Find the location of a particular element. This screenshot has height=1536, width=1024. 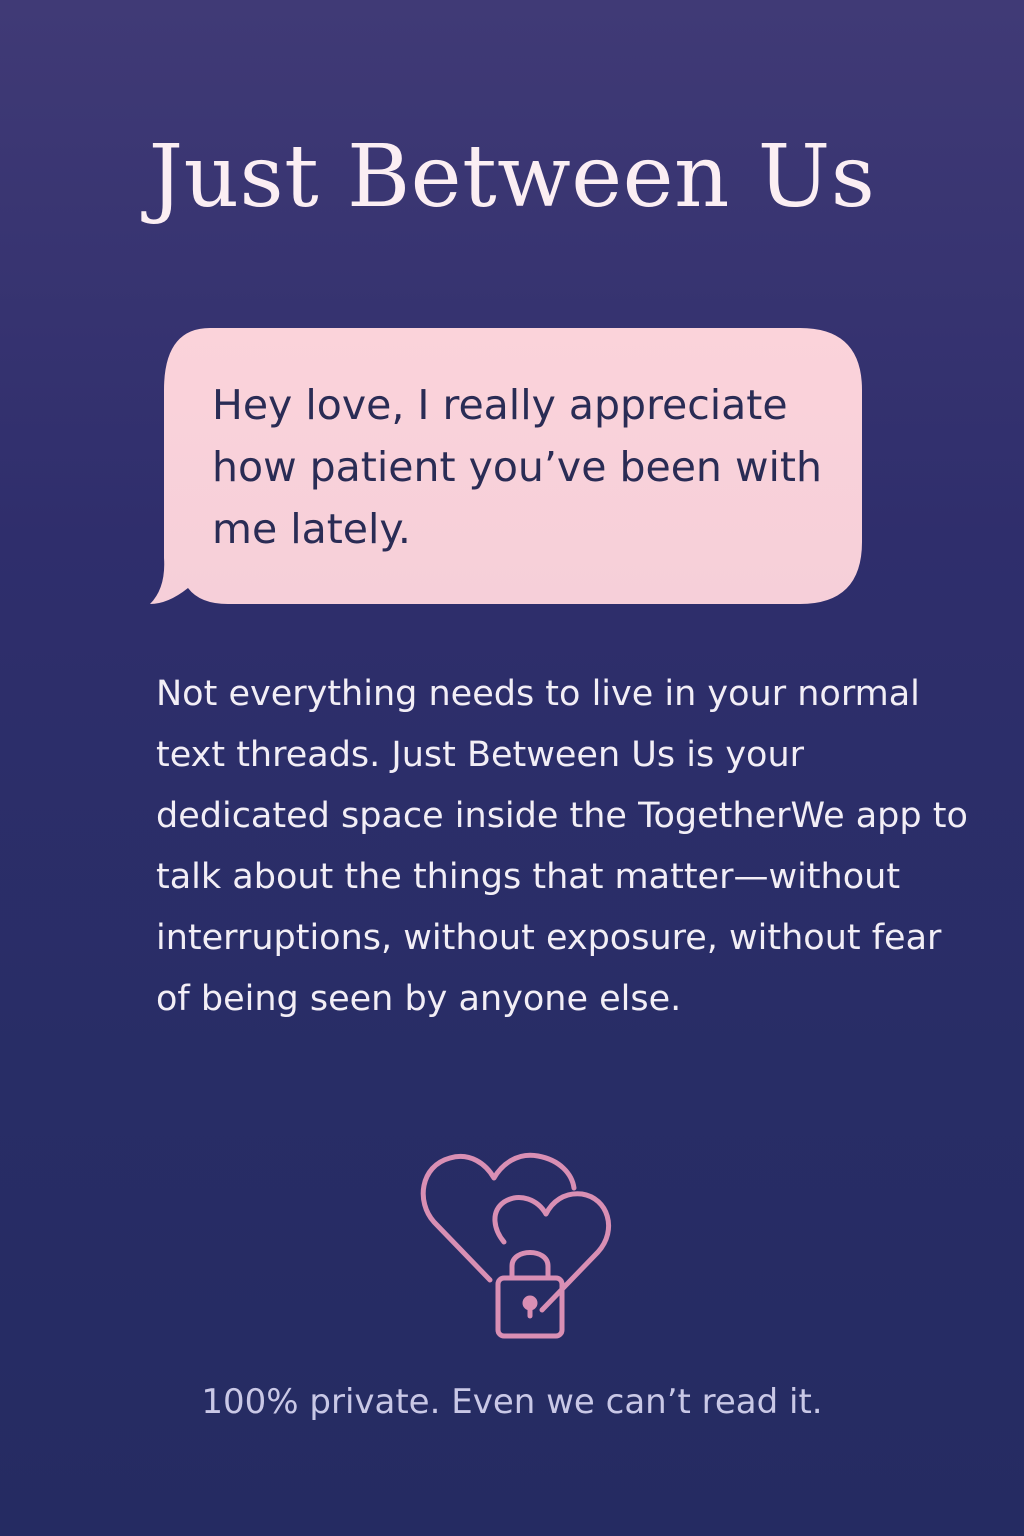

lock-shackle-icon is located at coordinates (530, 1265).